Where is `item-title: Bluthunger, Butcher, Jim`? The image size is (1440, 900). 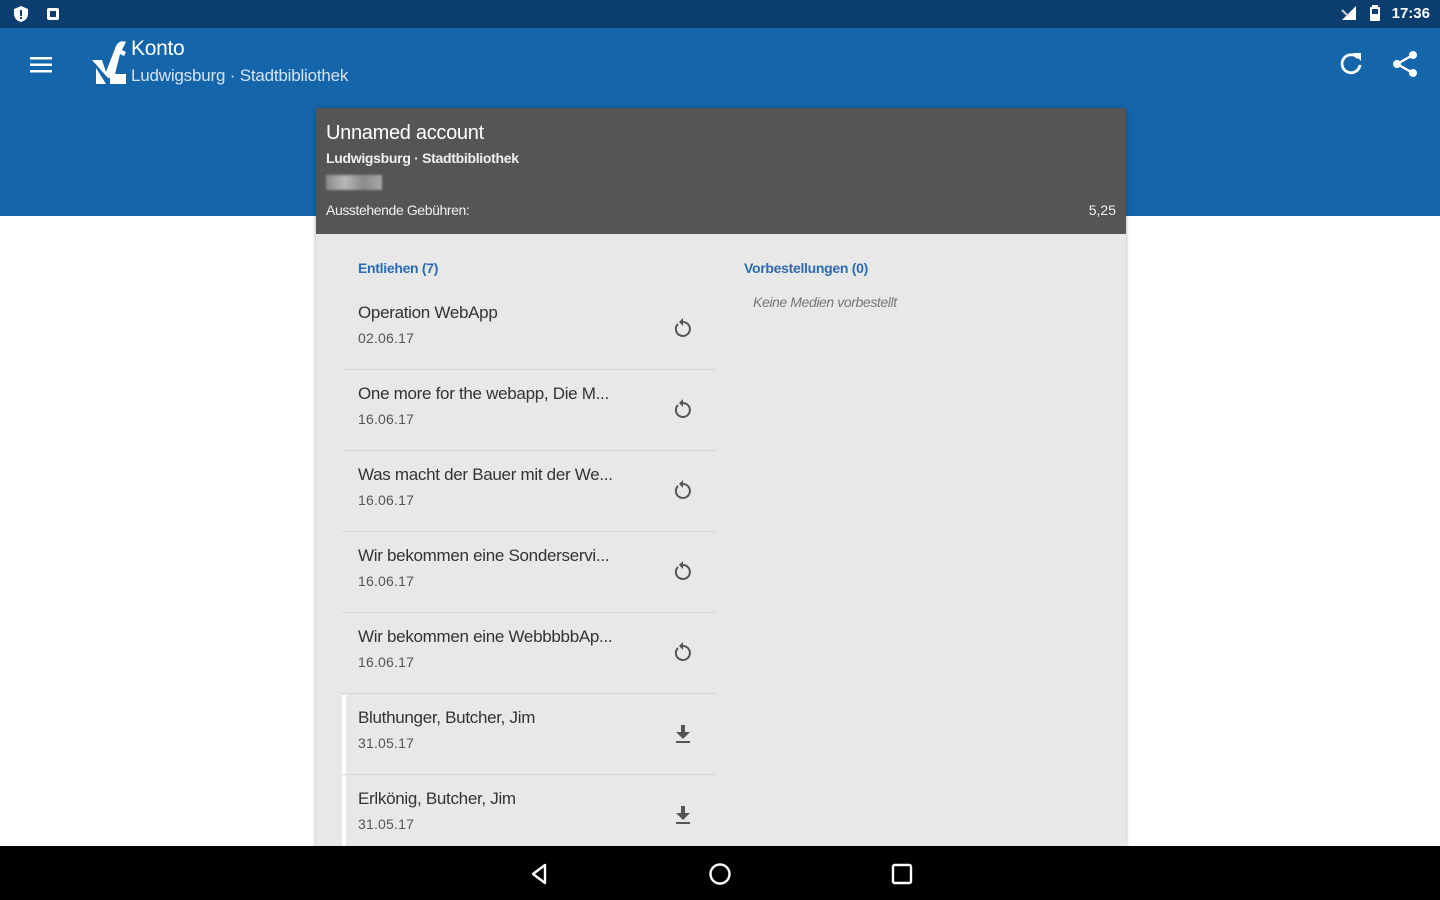
item-title: Bluthunger, Butcher, Jim is located at coordinates (447, 717).